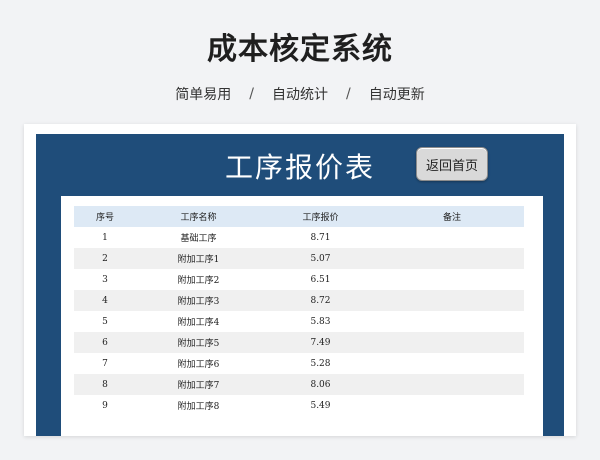  I want to click on table-row: 5 附加工序4 5.83, so click(299, 321).